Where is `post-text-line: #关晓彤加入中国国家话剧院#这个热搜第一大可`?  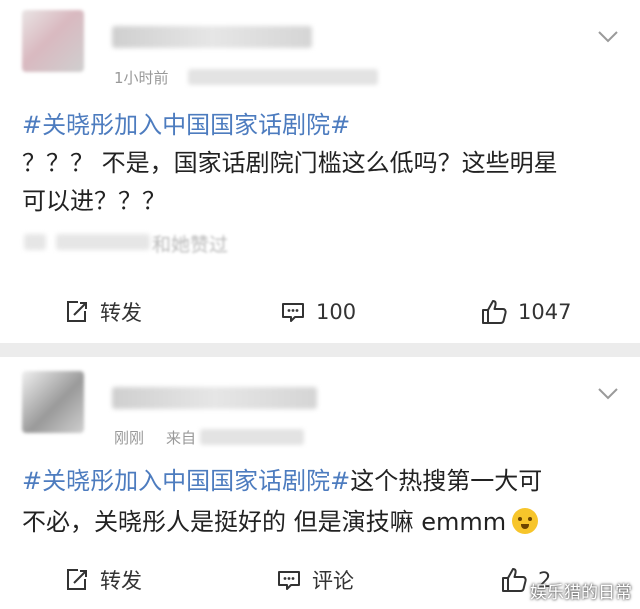
post-text-line: #关晓彤加入中国国家话剧院#这个热搜第一大可 is located at coordinates (282, 481).